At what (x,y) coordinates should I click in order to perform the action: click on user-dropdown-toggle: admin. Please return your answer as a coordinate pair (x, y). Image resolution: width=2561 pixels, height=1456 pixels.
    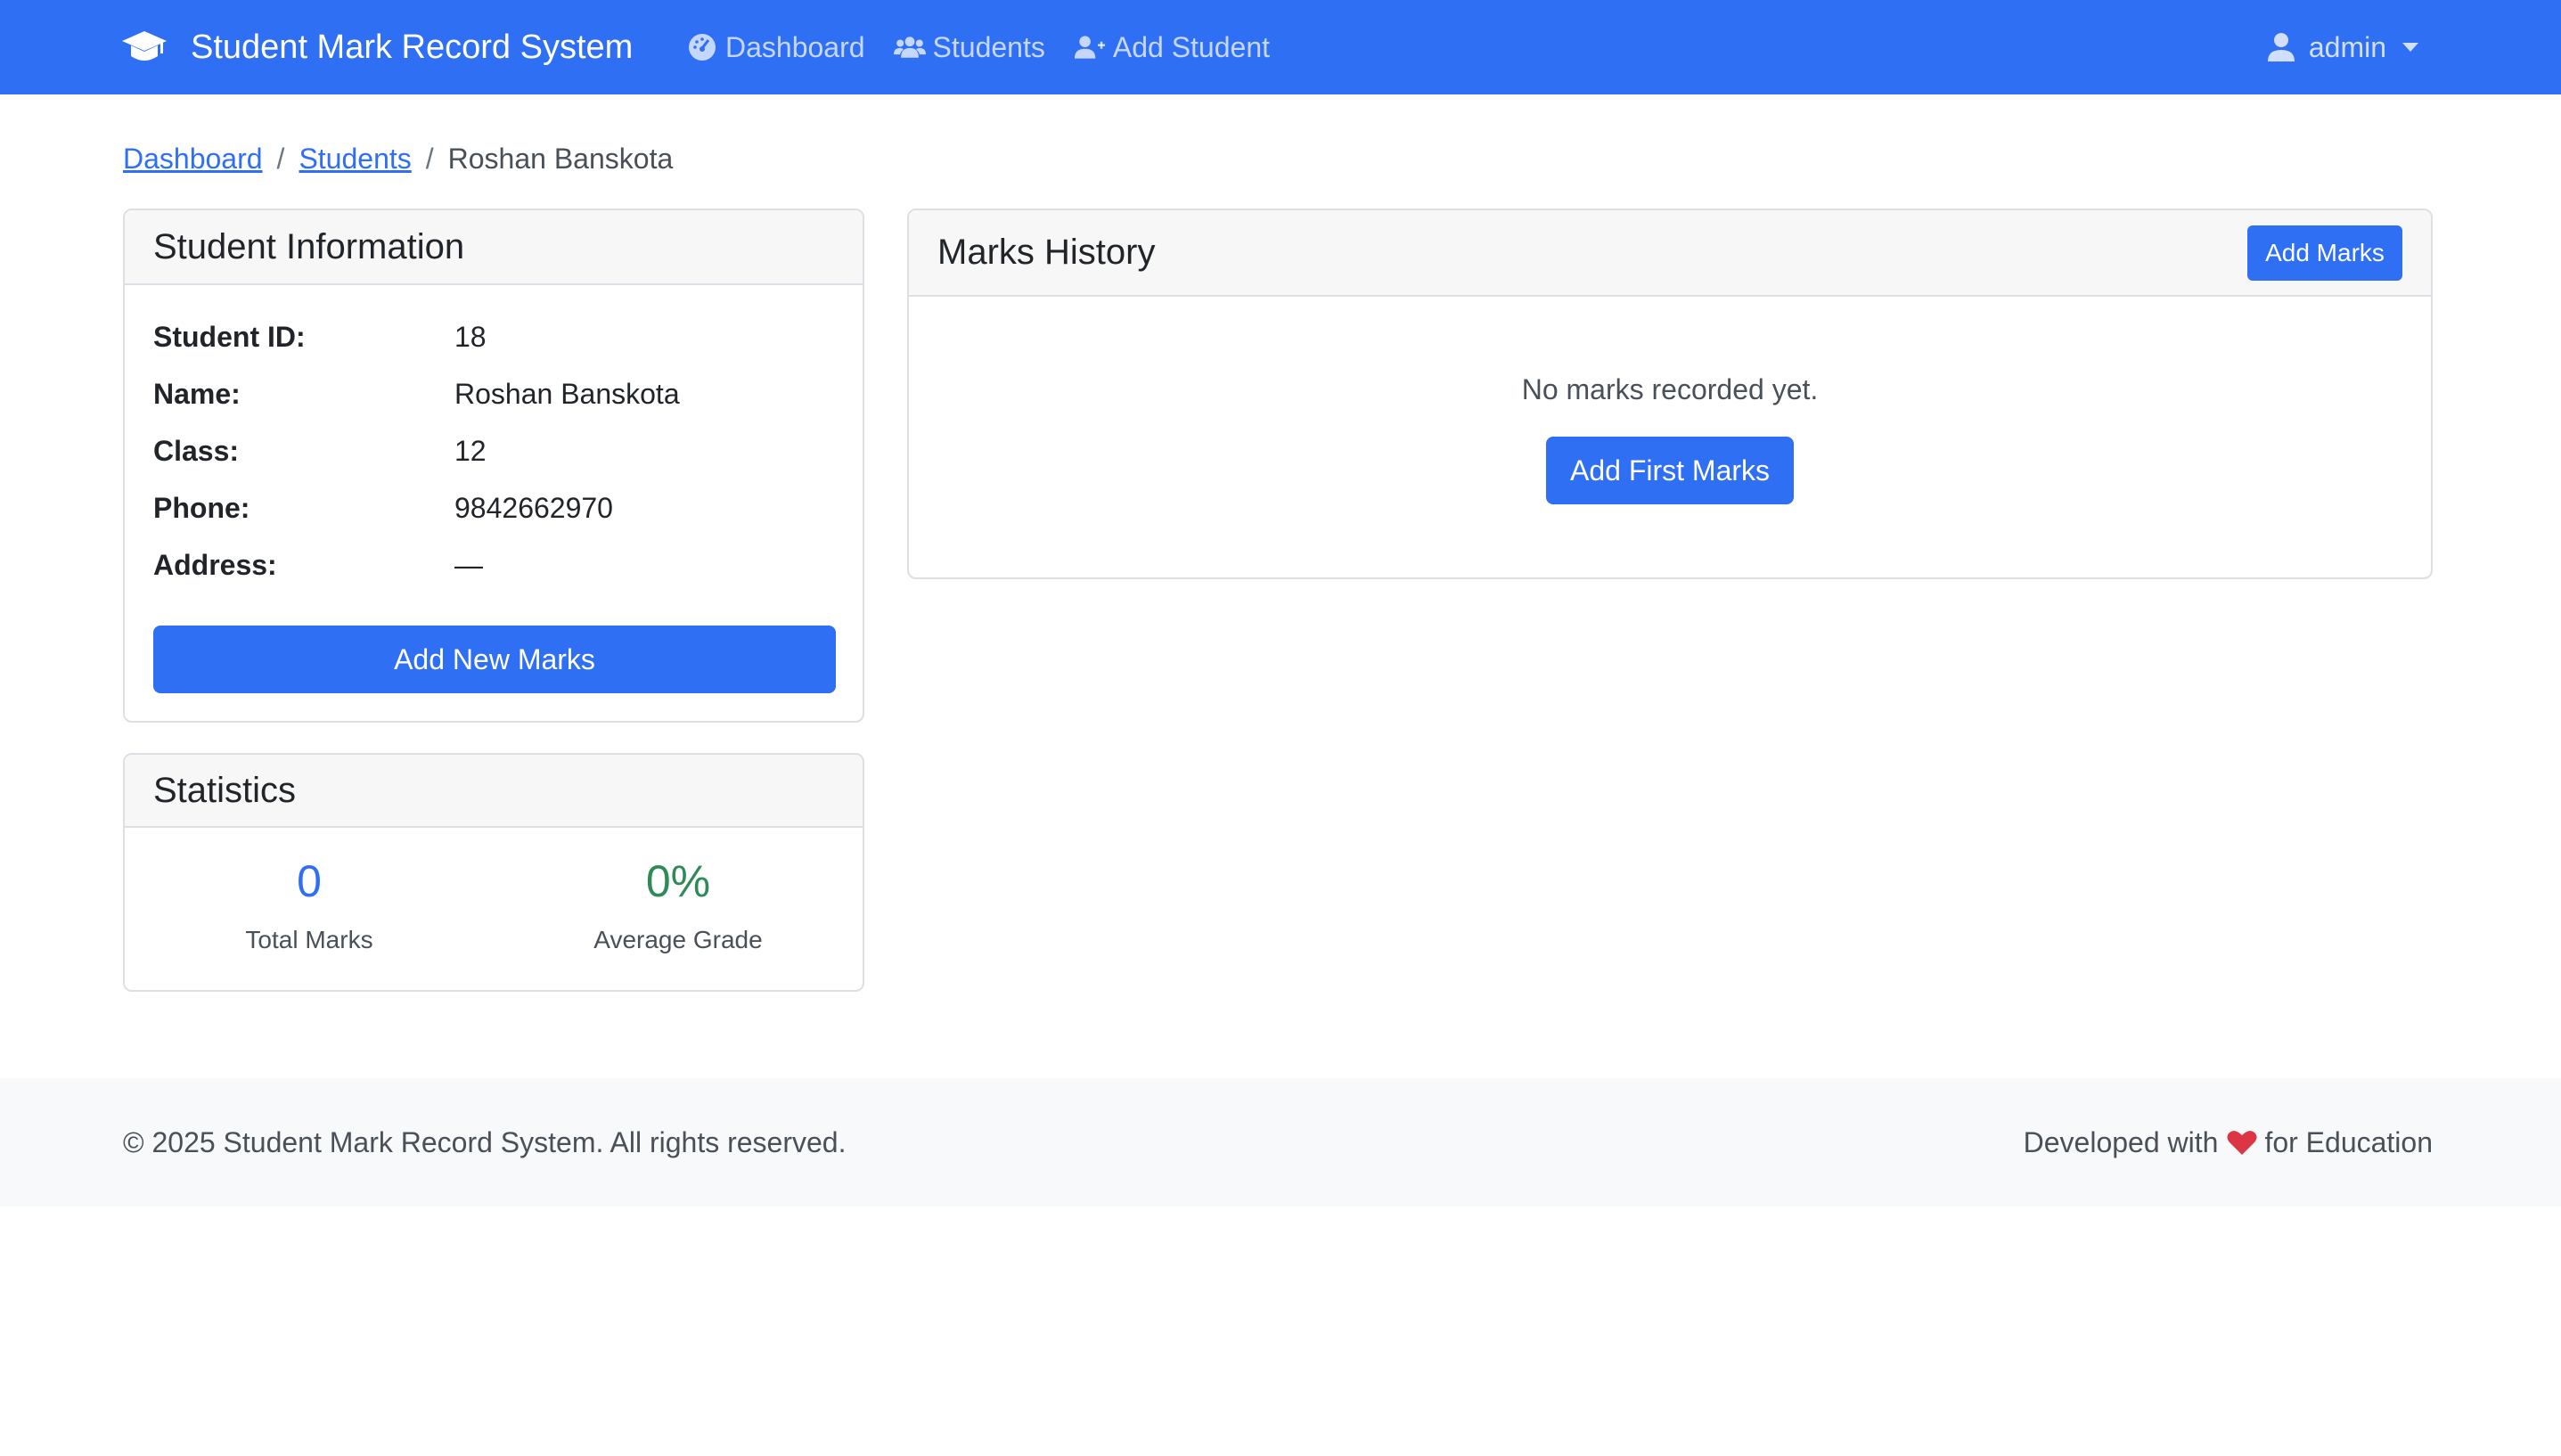
    Looking at the image, I should click on (2342, 47).